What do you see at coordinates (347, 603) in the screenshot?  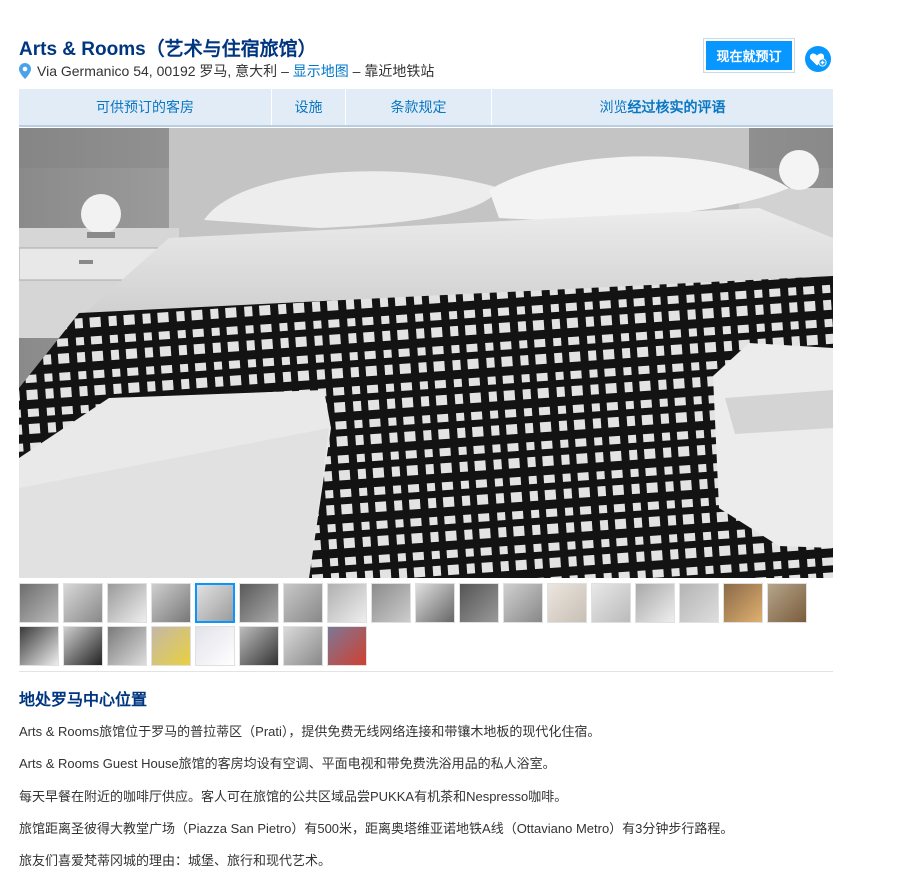 I see `shower-thumb` at bounding box center [347, 603].